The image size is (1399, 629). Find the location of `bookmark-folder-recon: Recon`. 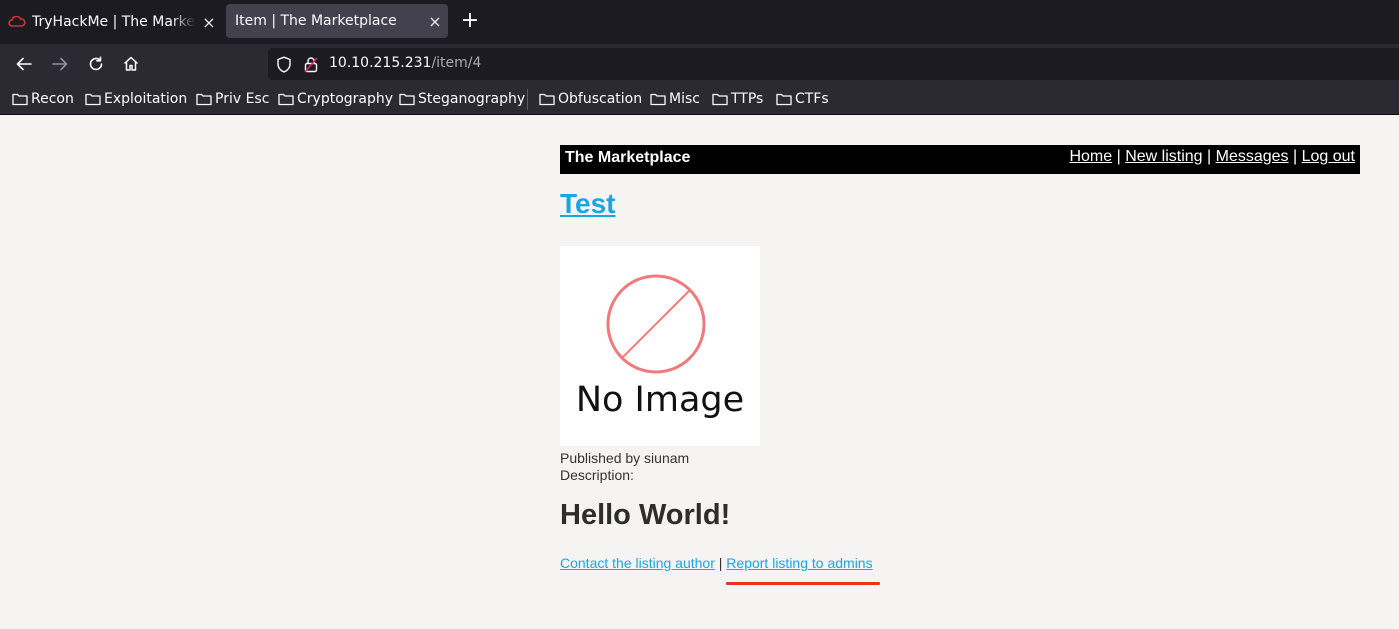

bookmark-folder-recon: Recon is located at coordinates (43, 99).